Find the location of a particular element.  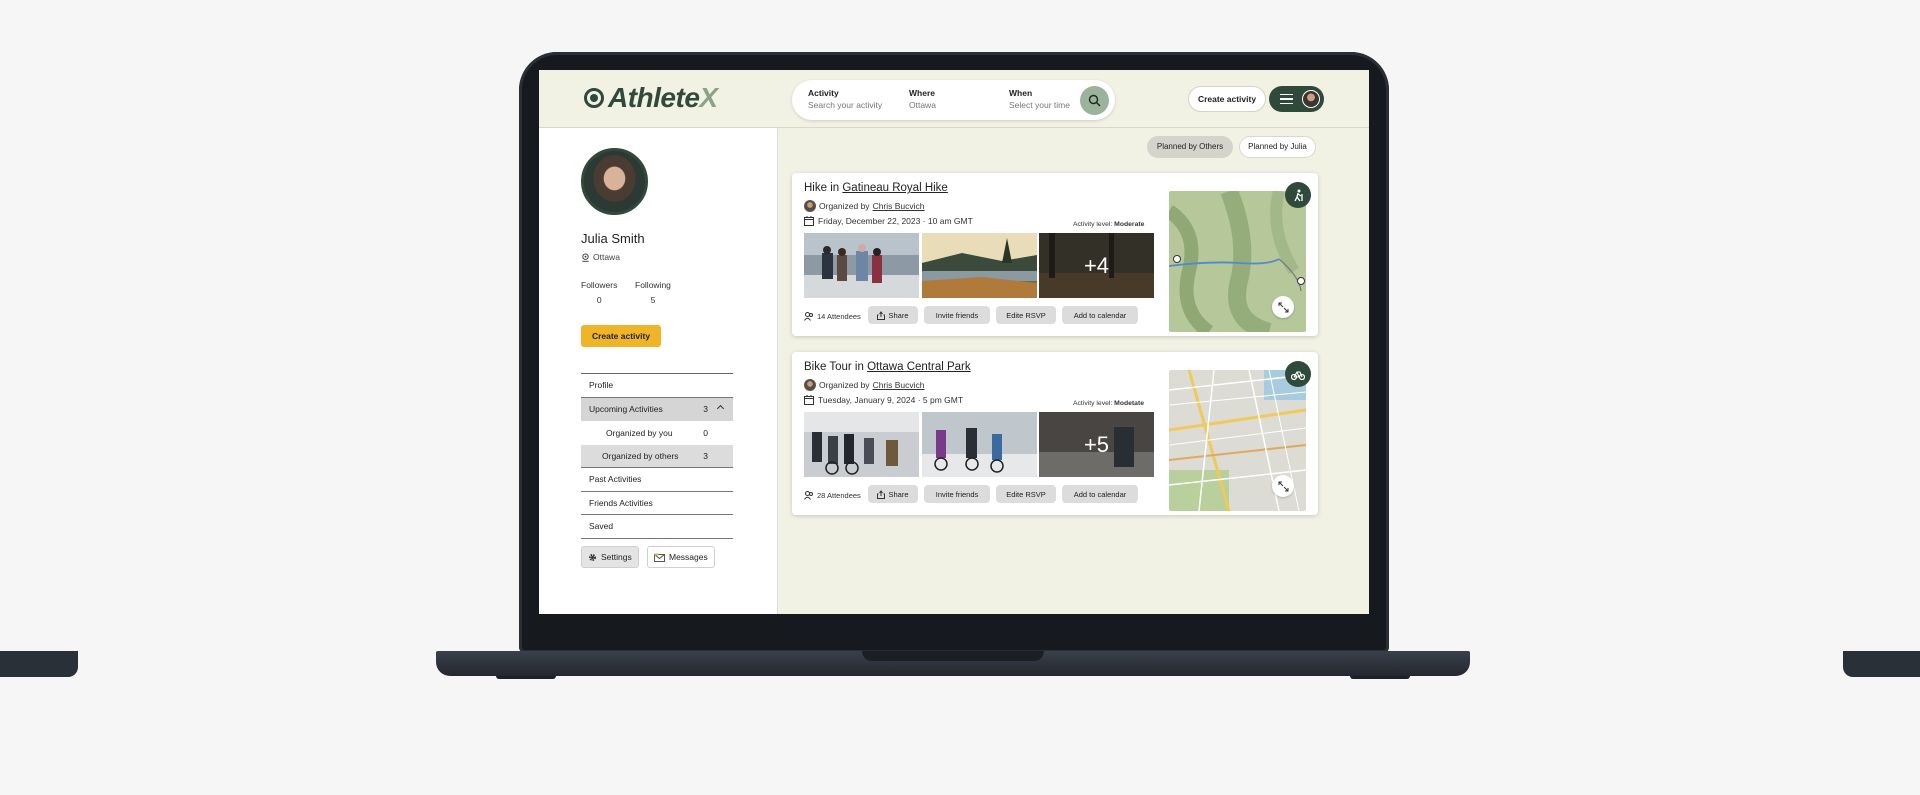

hamburger-icon is located at coordinates (1286, 99).